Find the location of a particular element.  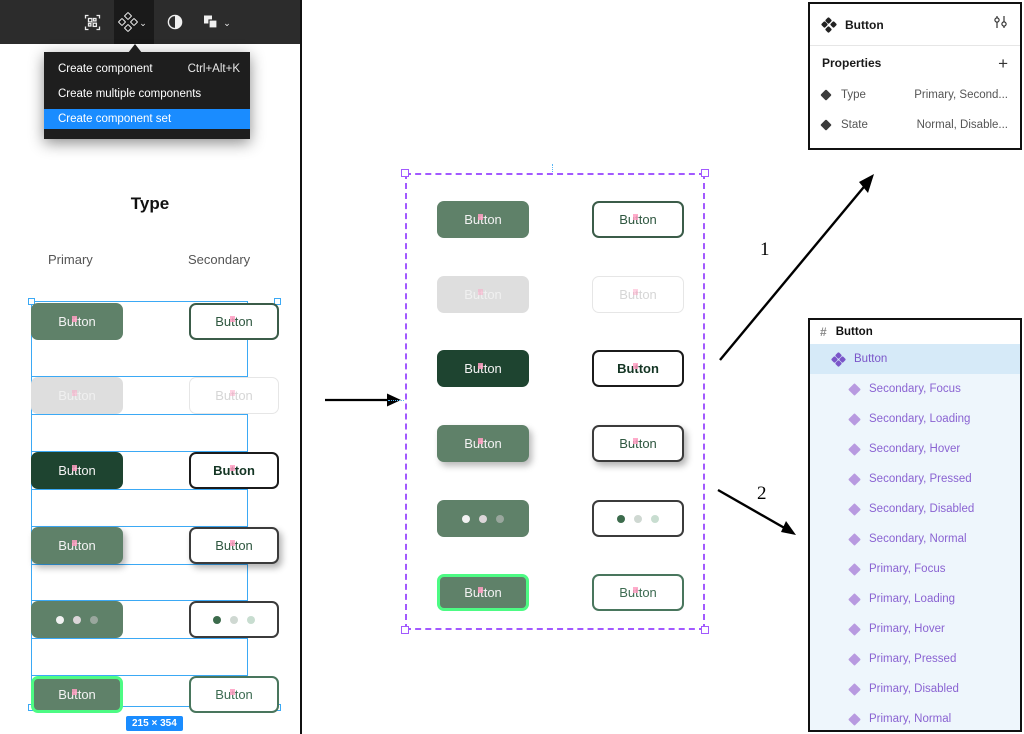

button-primary-focus: Button is located at coordinates (77, 694).